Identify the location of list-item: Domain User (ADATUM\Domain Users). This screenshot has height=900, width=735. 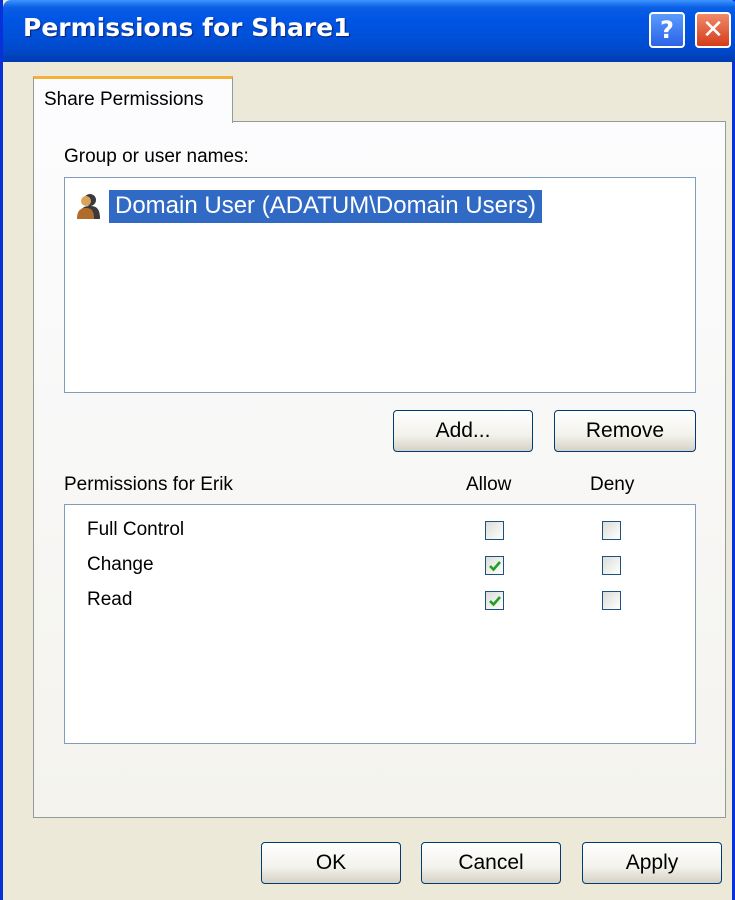
(309, 206).